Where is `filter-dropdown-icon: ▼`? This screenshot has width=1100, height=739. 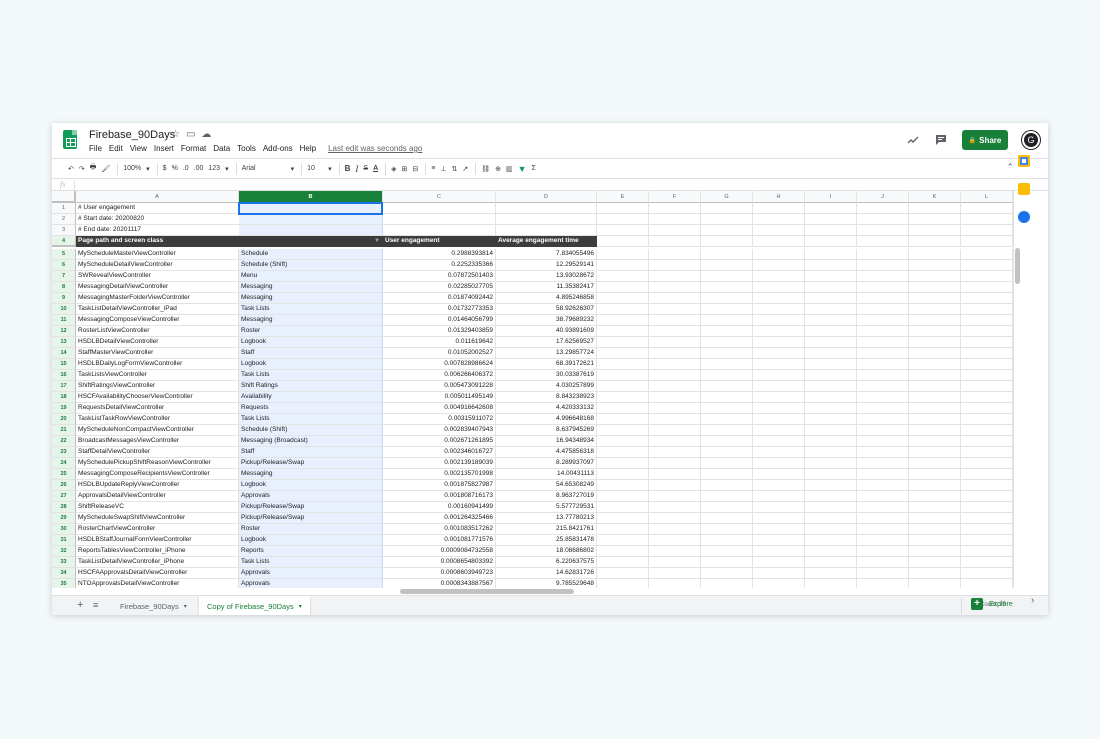 filter-dropdown-icon: ▼ is located at coordinates (377, 241).